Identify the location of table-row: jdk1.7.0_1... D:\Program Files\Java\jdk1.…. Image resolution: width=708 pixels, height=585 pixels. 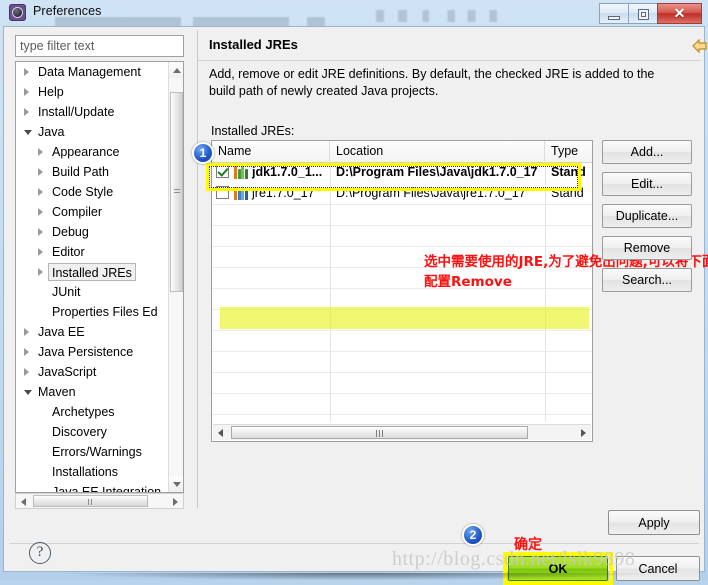
(402, 172).